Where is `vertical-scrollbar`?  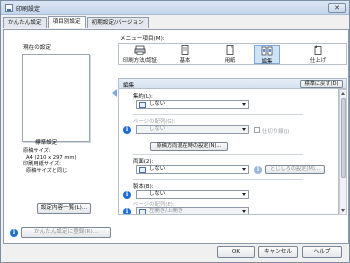 vertical-scrollbar is located at coordinates (343, 152).